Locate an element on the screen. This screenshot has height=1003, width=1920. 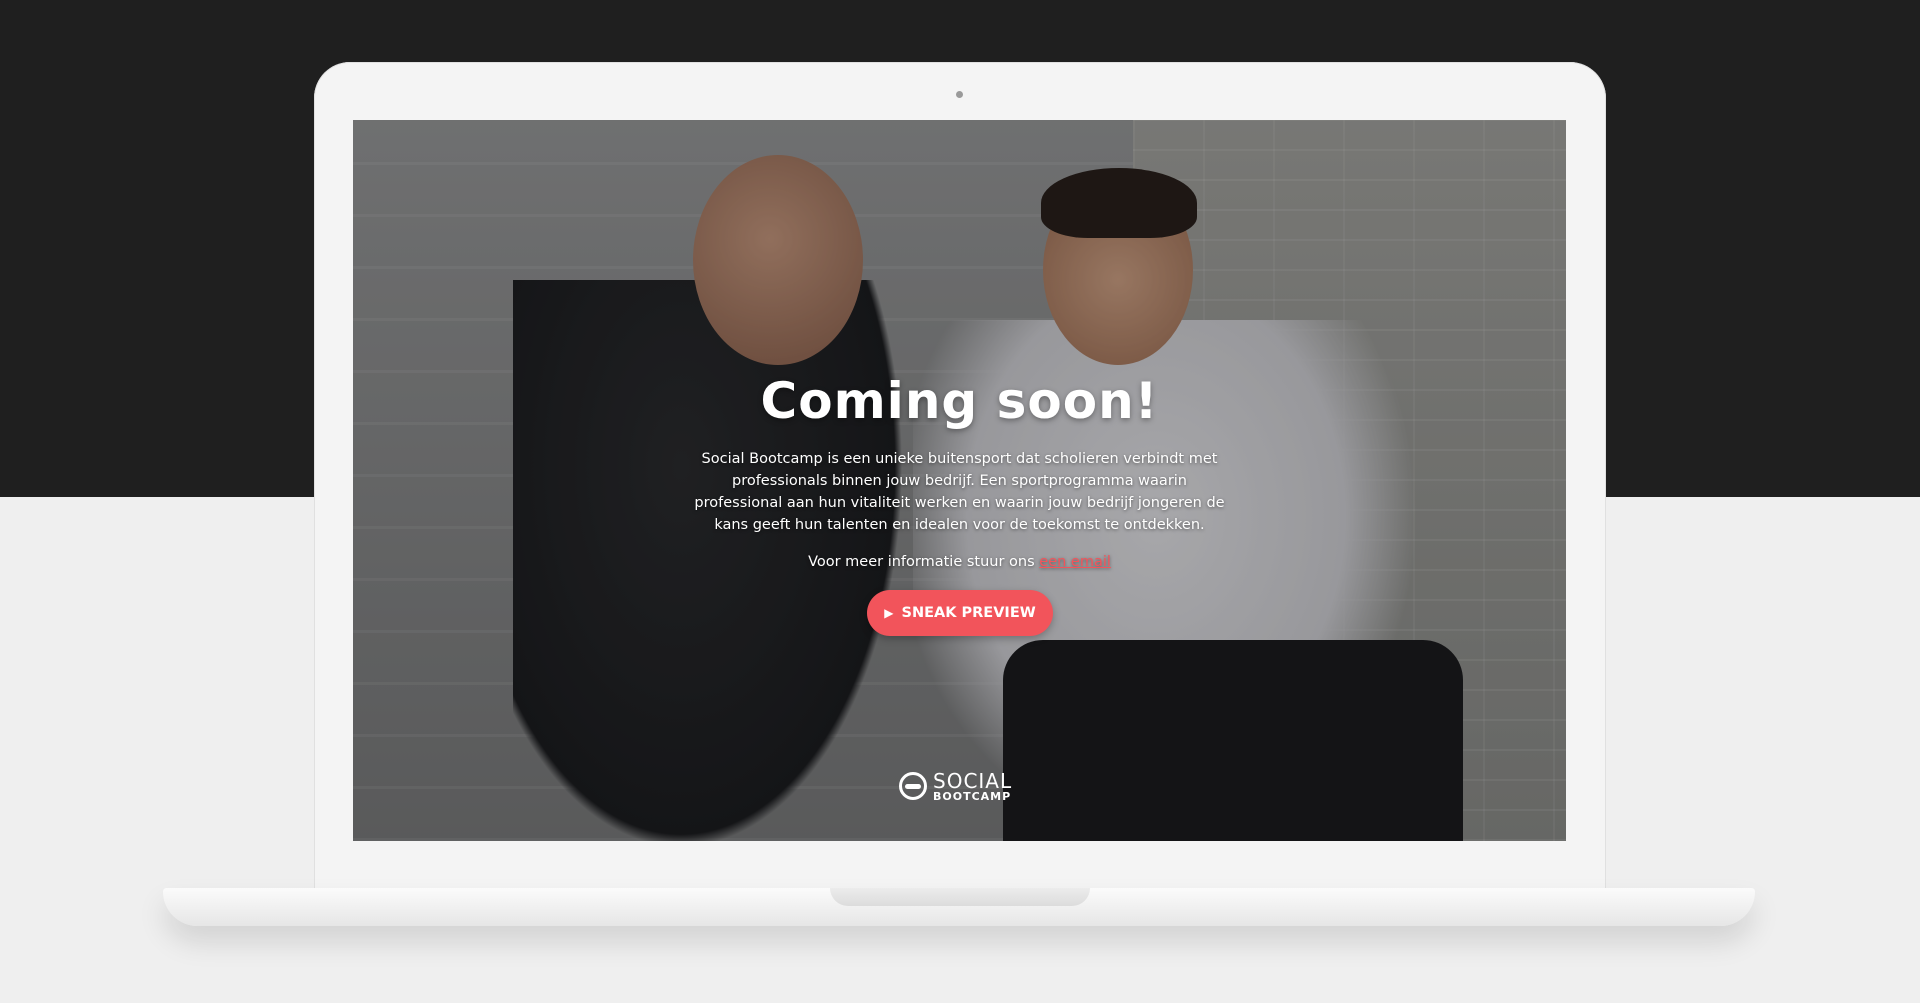
sneak-preview-label: SNEAK PREVIEW is located at coordinates (968, 613).